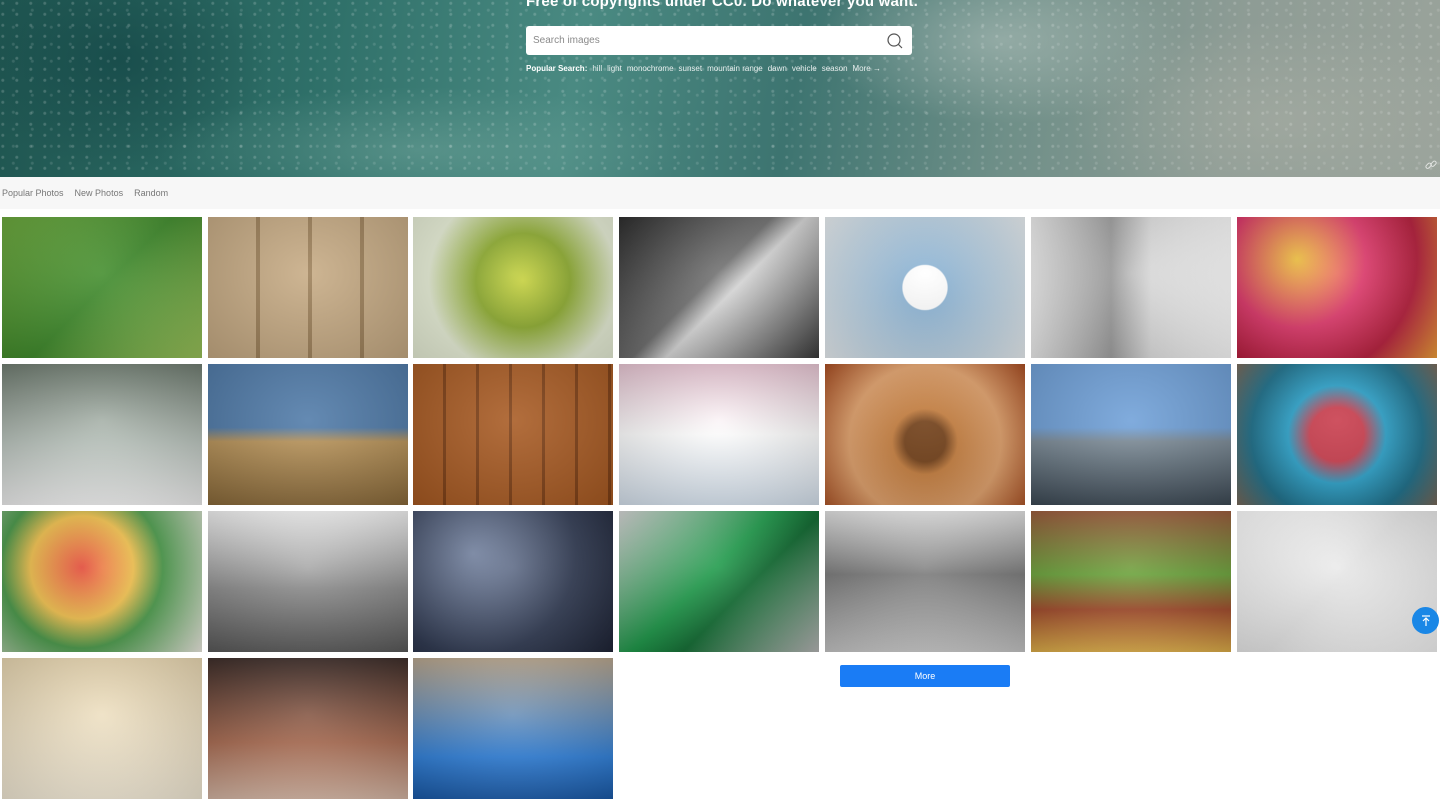 Image resolution: width=1440 pixels, height=799 pixels. Describe the element at coordinates (1431, 165) in the screenshot. I see `link-icon` at that location.